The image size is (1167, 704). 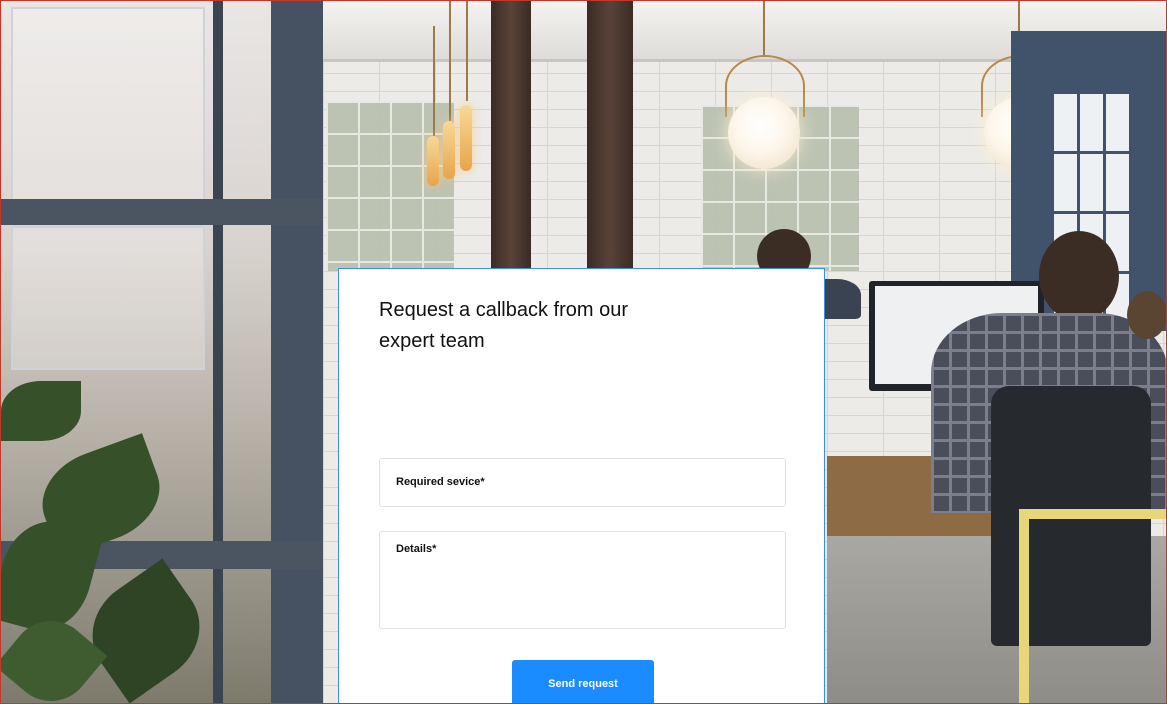 I want to click on details-textarea, so click(x=582, y=580).